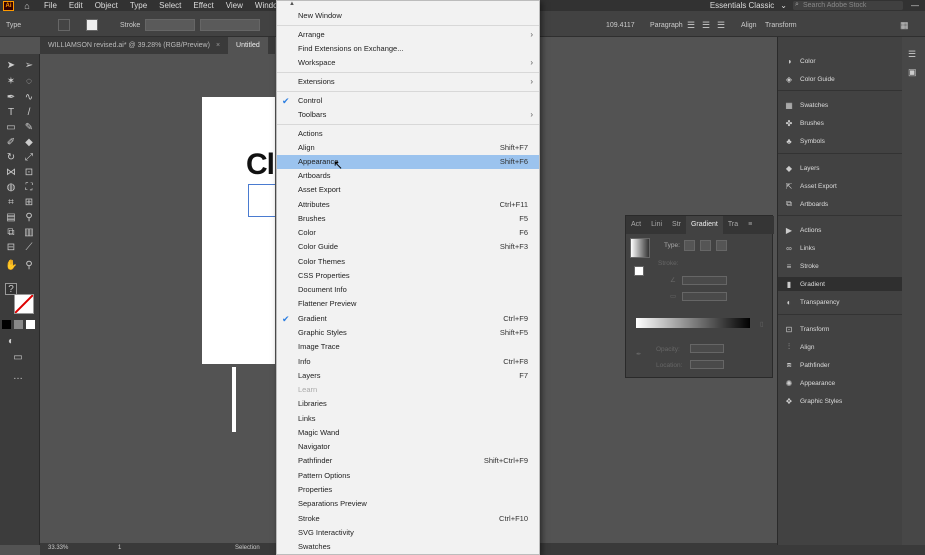  What do you see at coordinates (260, 165) in the screenshot?
I see `artwork-text: Cl` at bounding box center [260, 165].